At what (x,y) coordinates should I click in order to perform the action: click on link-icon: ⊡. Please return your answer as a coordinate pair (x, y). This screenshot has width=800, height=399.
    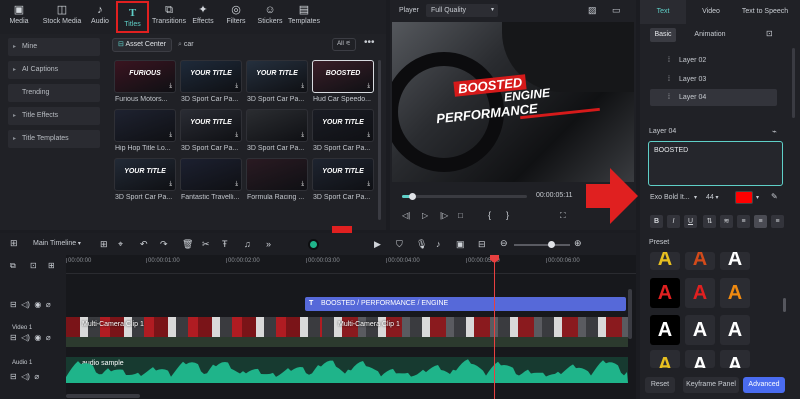
    Looking at the image, I should click on (33, 265).